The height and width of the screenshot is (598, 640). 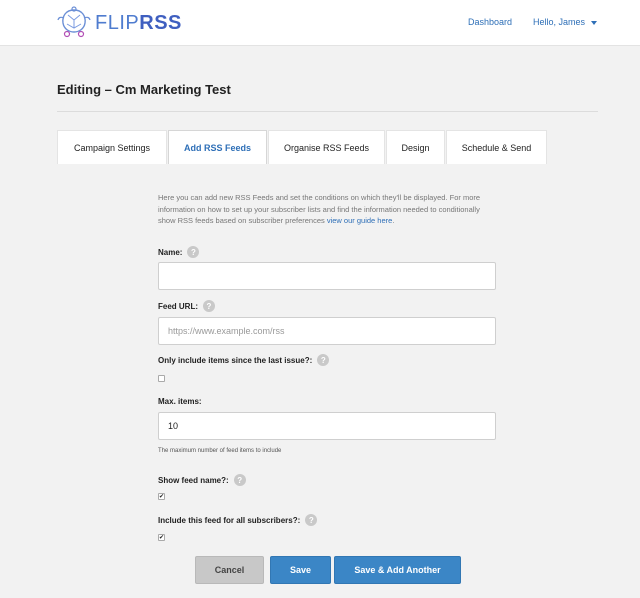 What do you see at coordinates (393, 220) in the screenshot?
I see `intro-end: .` at bounding box center [393, 220].